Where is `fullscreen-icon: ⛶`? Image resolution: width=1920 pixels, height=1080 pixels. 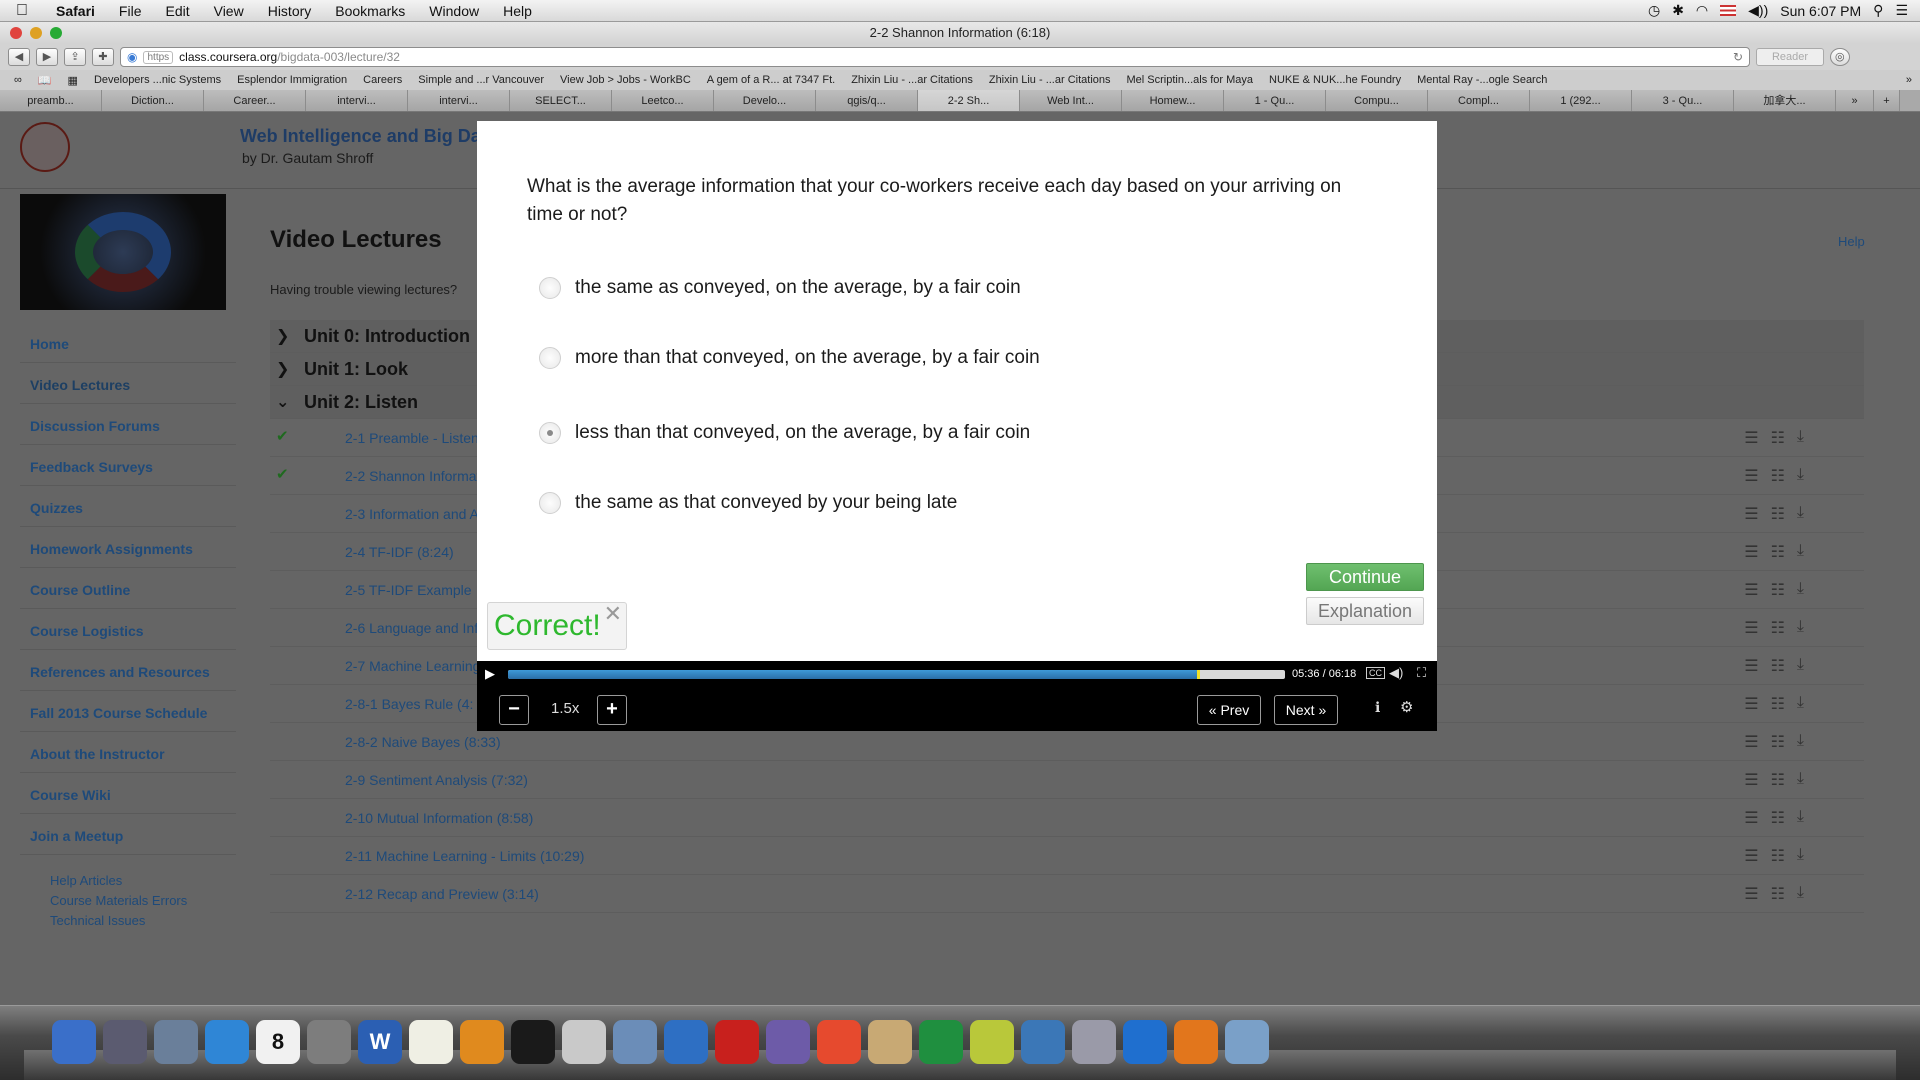 fullscreen-icon: ⛶ is located at coordinates (1421, 673).